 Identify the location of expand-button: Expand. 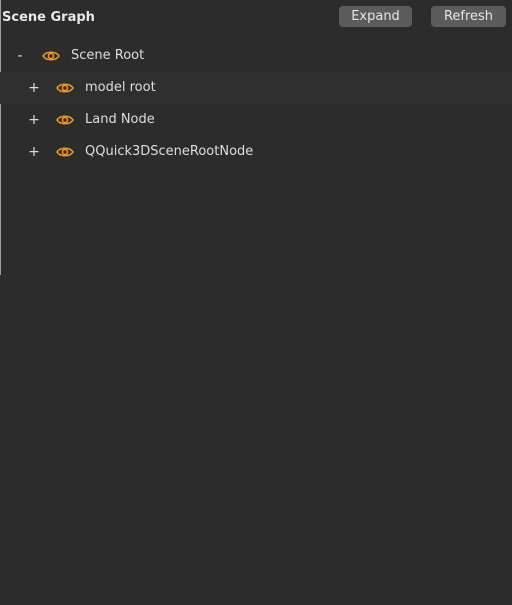
(375, 16).